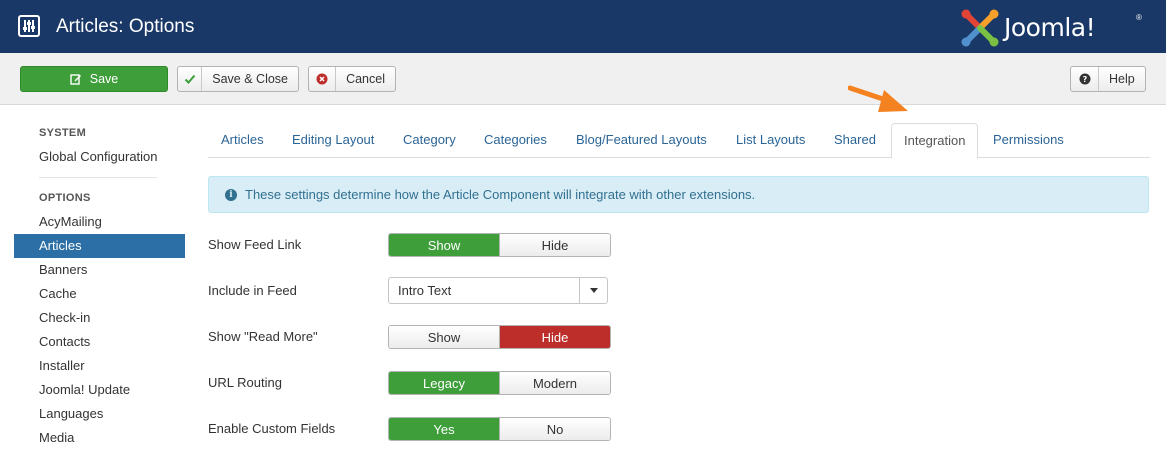 Image resolution: width=1166 pixels, height=459 pixels. Describe the element at coordinates (1050, 27) in the screenshot. I see `logo-wordmark: Joomla!` at that location.